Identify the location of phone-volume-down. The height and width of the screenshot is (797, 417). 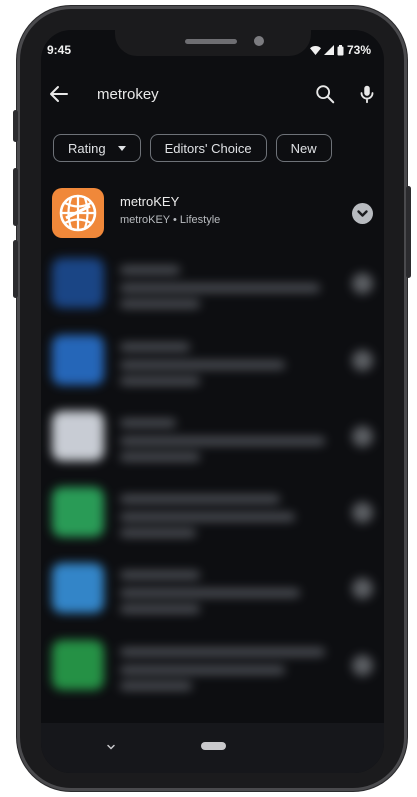
(15, 269).